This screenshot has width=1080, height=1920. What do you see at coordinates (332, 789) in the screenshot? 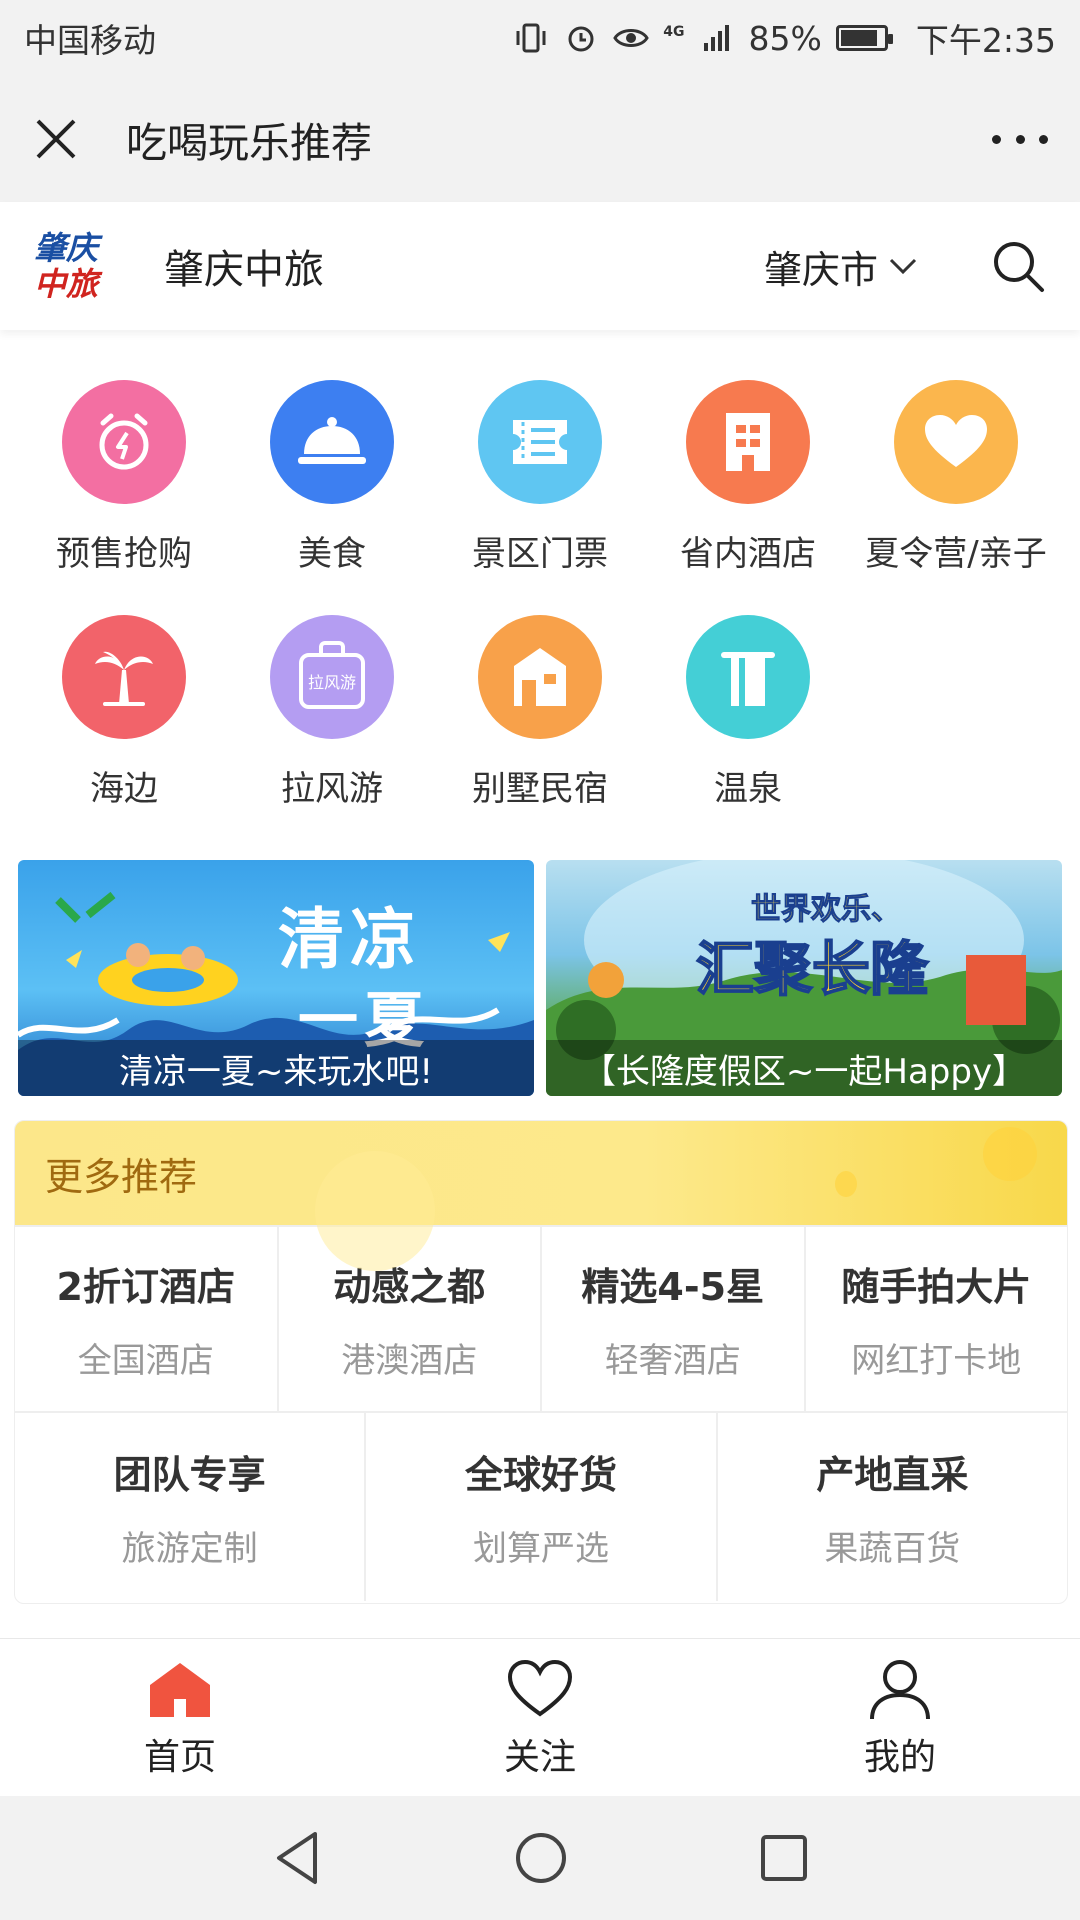
I see `category-label: 拉风游` at bounding box center [332, 789].